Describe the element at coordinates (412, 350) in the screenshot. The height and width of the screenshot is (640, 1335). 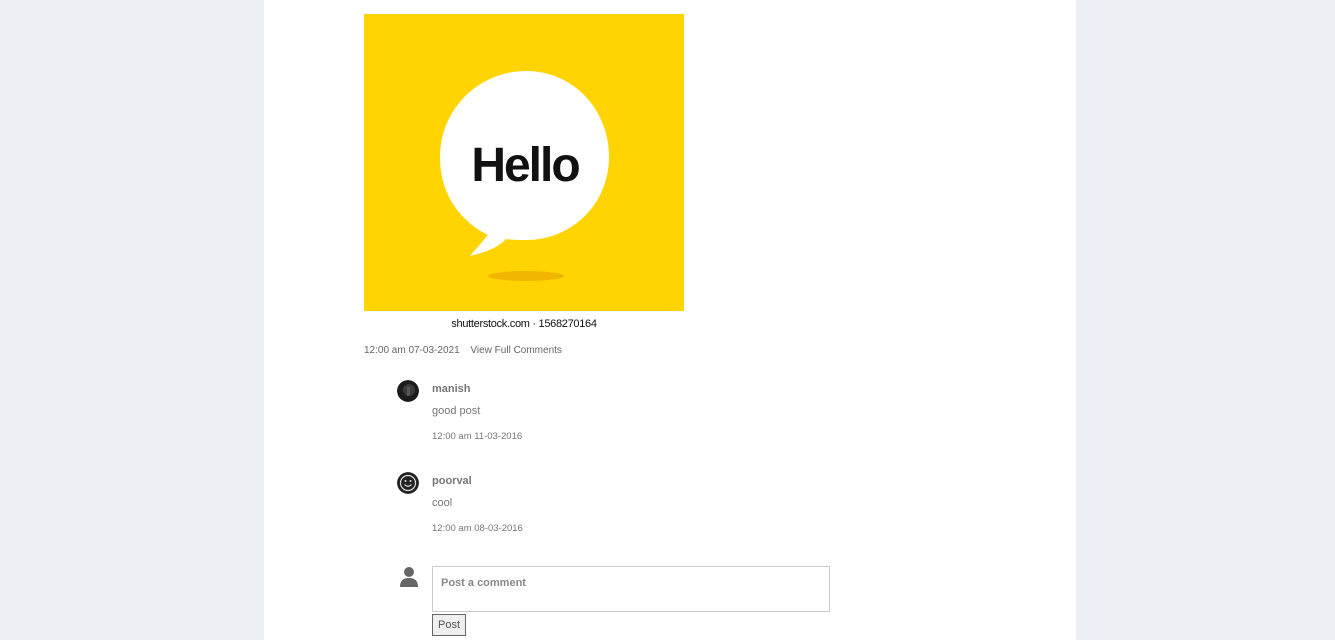
I see `post-timestamp: 12:00 am 07-03-2021` at that location.